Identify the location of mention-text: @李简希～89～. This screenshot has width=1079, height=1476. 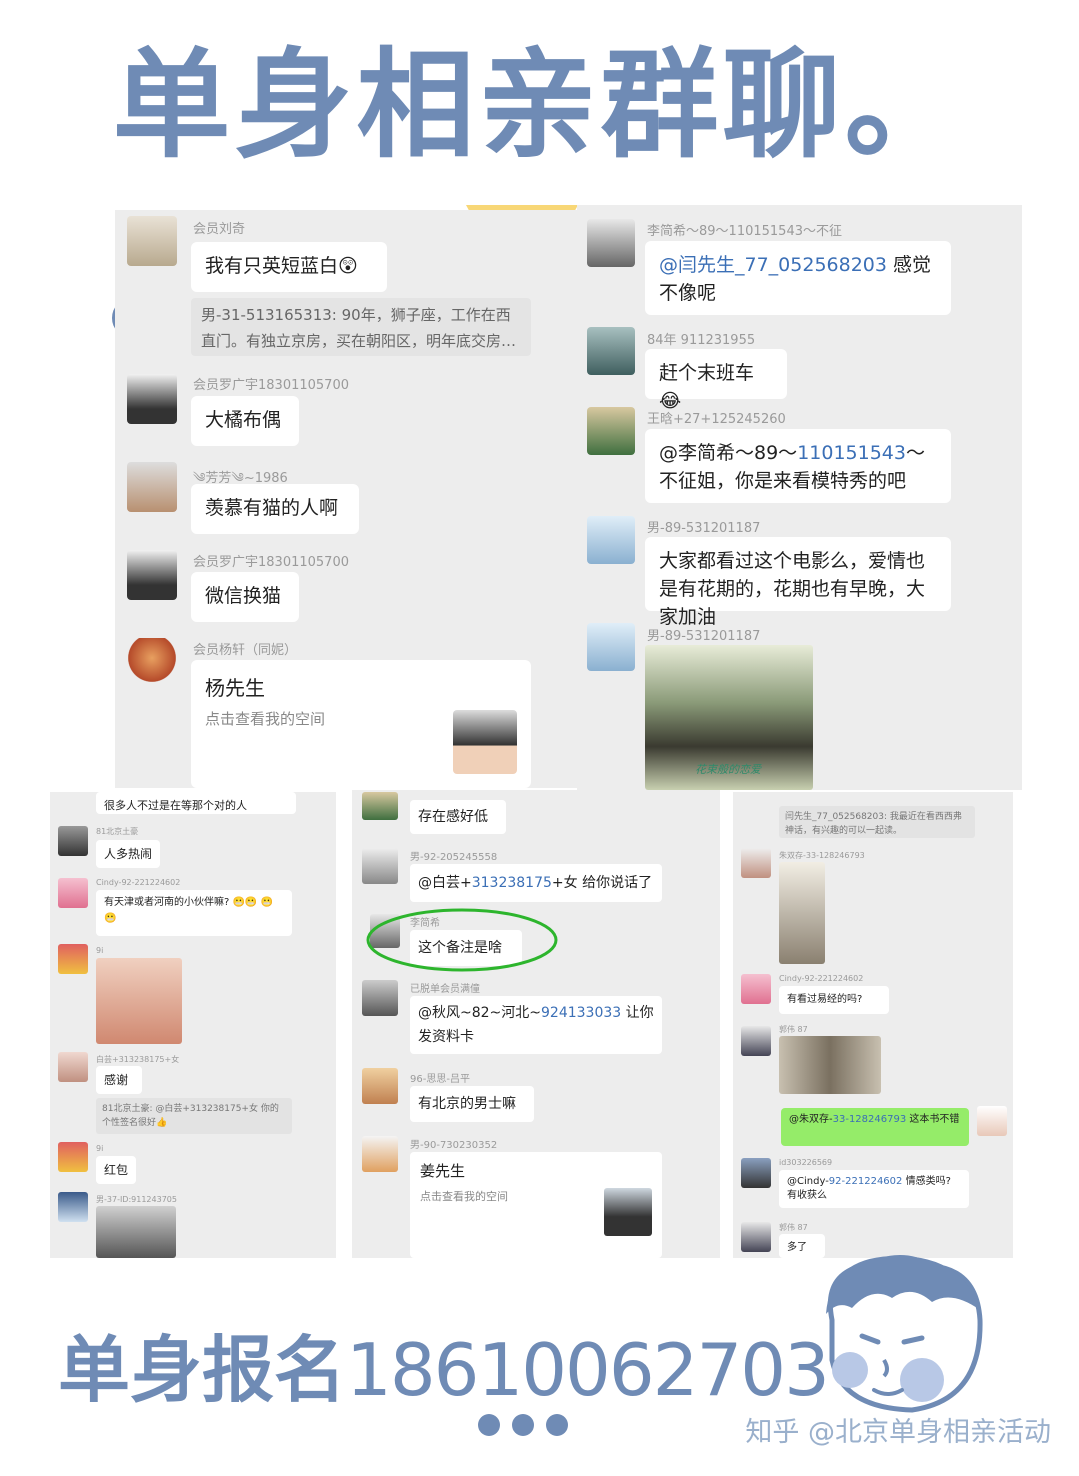
(728, 453).